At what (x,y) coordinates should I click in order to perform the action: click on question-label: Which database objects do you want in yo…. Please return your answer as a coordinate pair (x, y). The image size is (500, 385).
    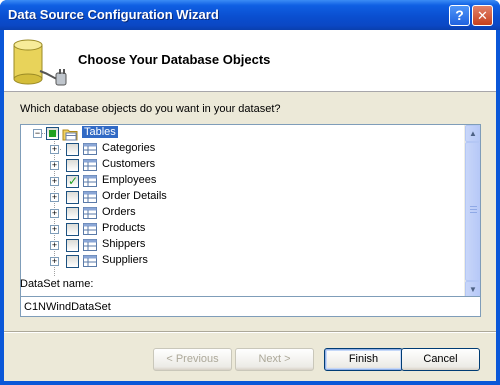
    Looking at the image, I should click on (150, 109).